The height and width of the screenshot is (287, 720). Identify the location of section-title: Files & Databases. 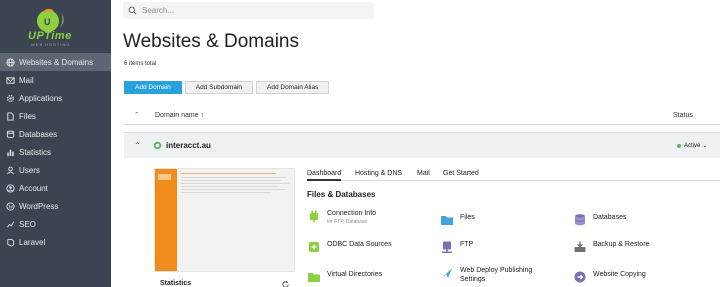
(341, 194).